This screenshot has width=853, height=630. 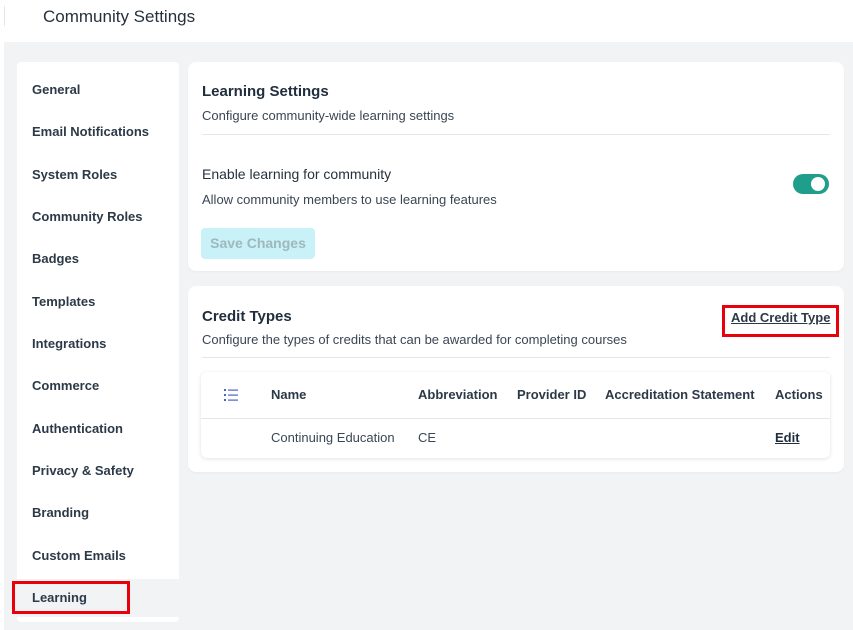 What do you see at coordinates (258, 243) in the screenshot?
I see `save-changes-button: Save Changes` at bounding box center [258, 243].